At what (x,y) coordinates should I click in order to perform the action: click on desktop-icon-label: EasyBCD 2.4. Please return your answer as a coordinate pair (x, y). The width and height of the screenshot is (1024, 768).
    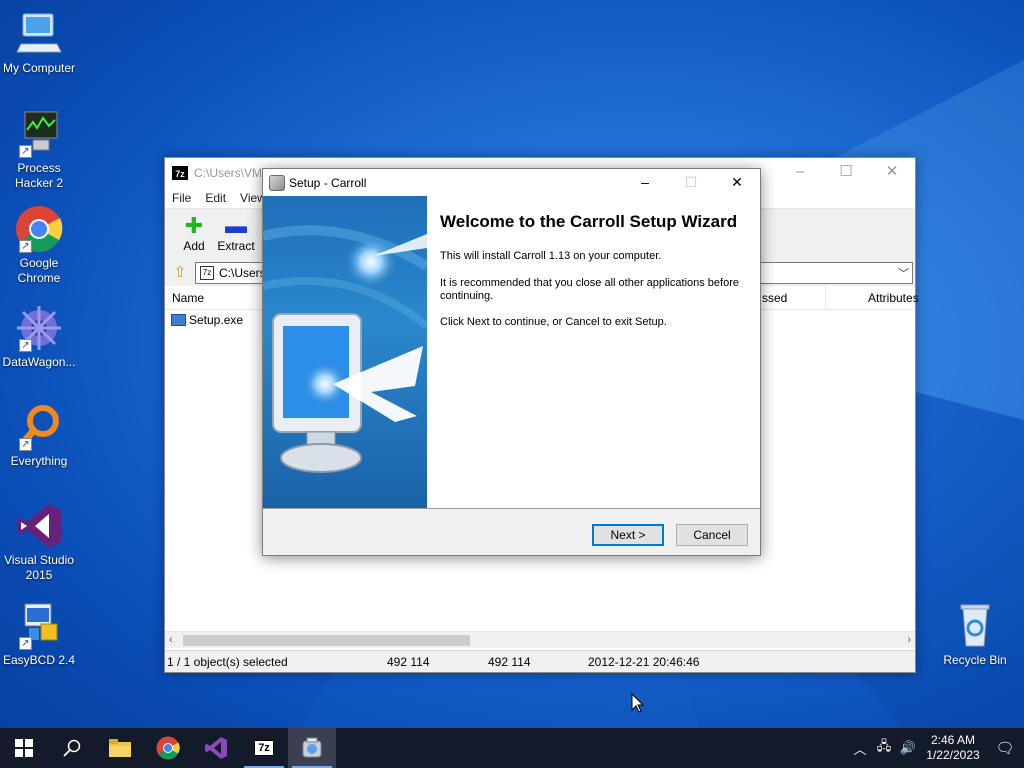
    Looking at the image, I should click on (39, 660).